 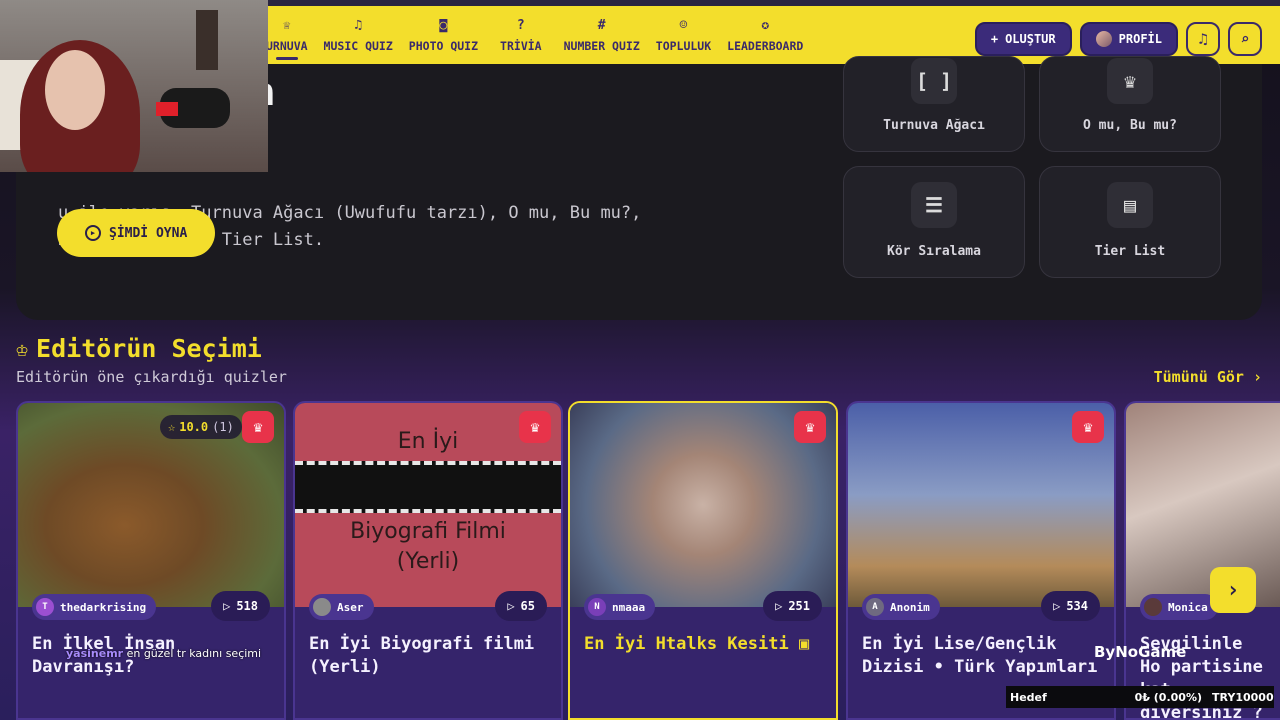 I want to click on goal-target: TRY10000, so click(x=1243, y=697).